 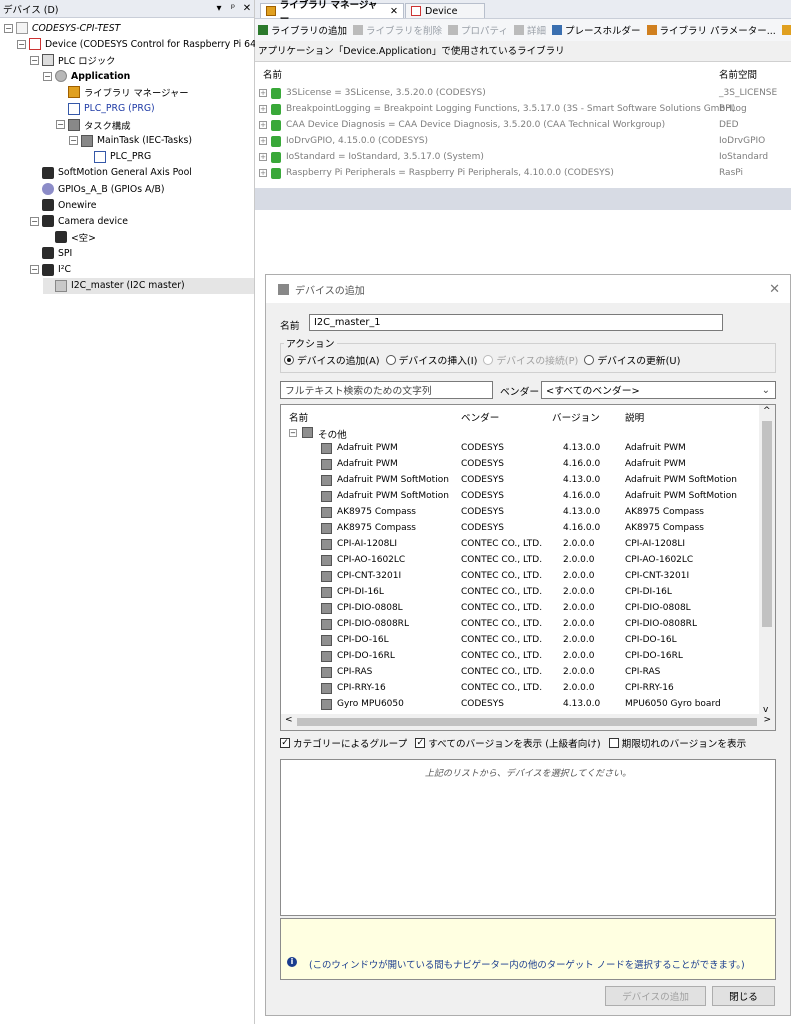 I want to click on library-row: + IoDrvGPIO, 4.15.0.0 (CODESYS) IoDrvGPIO, so click(x=523, y=141).